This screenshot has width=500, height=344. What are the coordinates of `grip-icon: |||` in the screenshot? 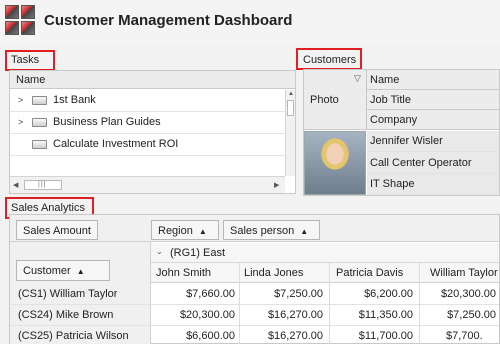 It's located at (42, 184).